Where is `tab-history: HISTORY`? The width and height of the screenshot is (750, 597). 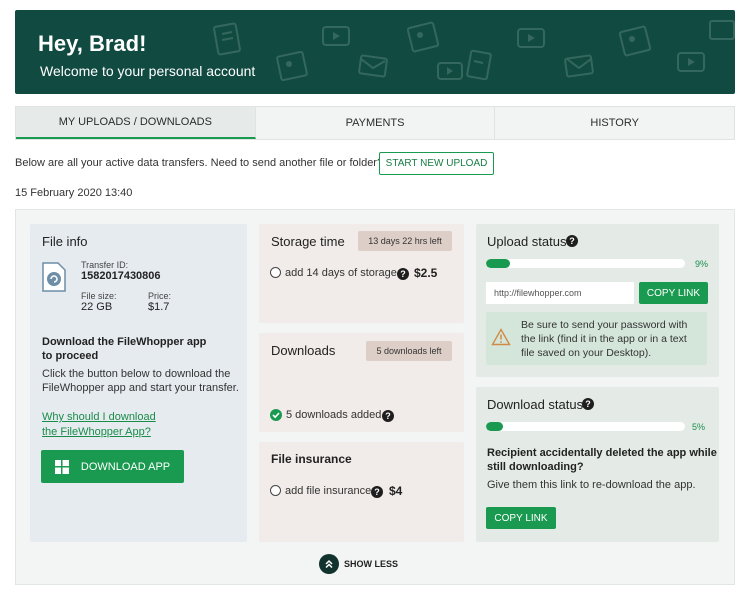
tab-history: HISTORY is located at coordinates (614, 123).